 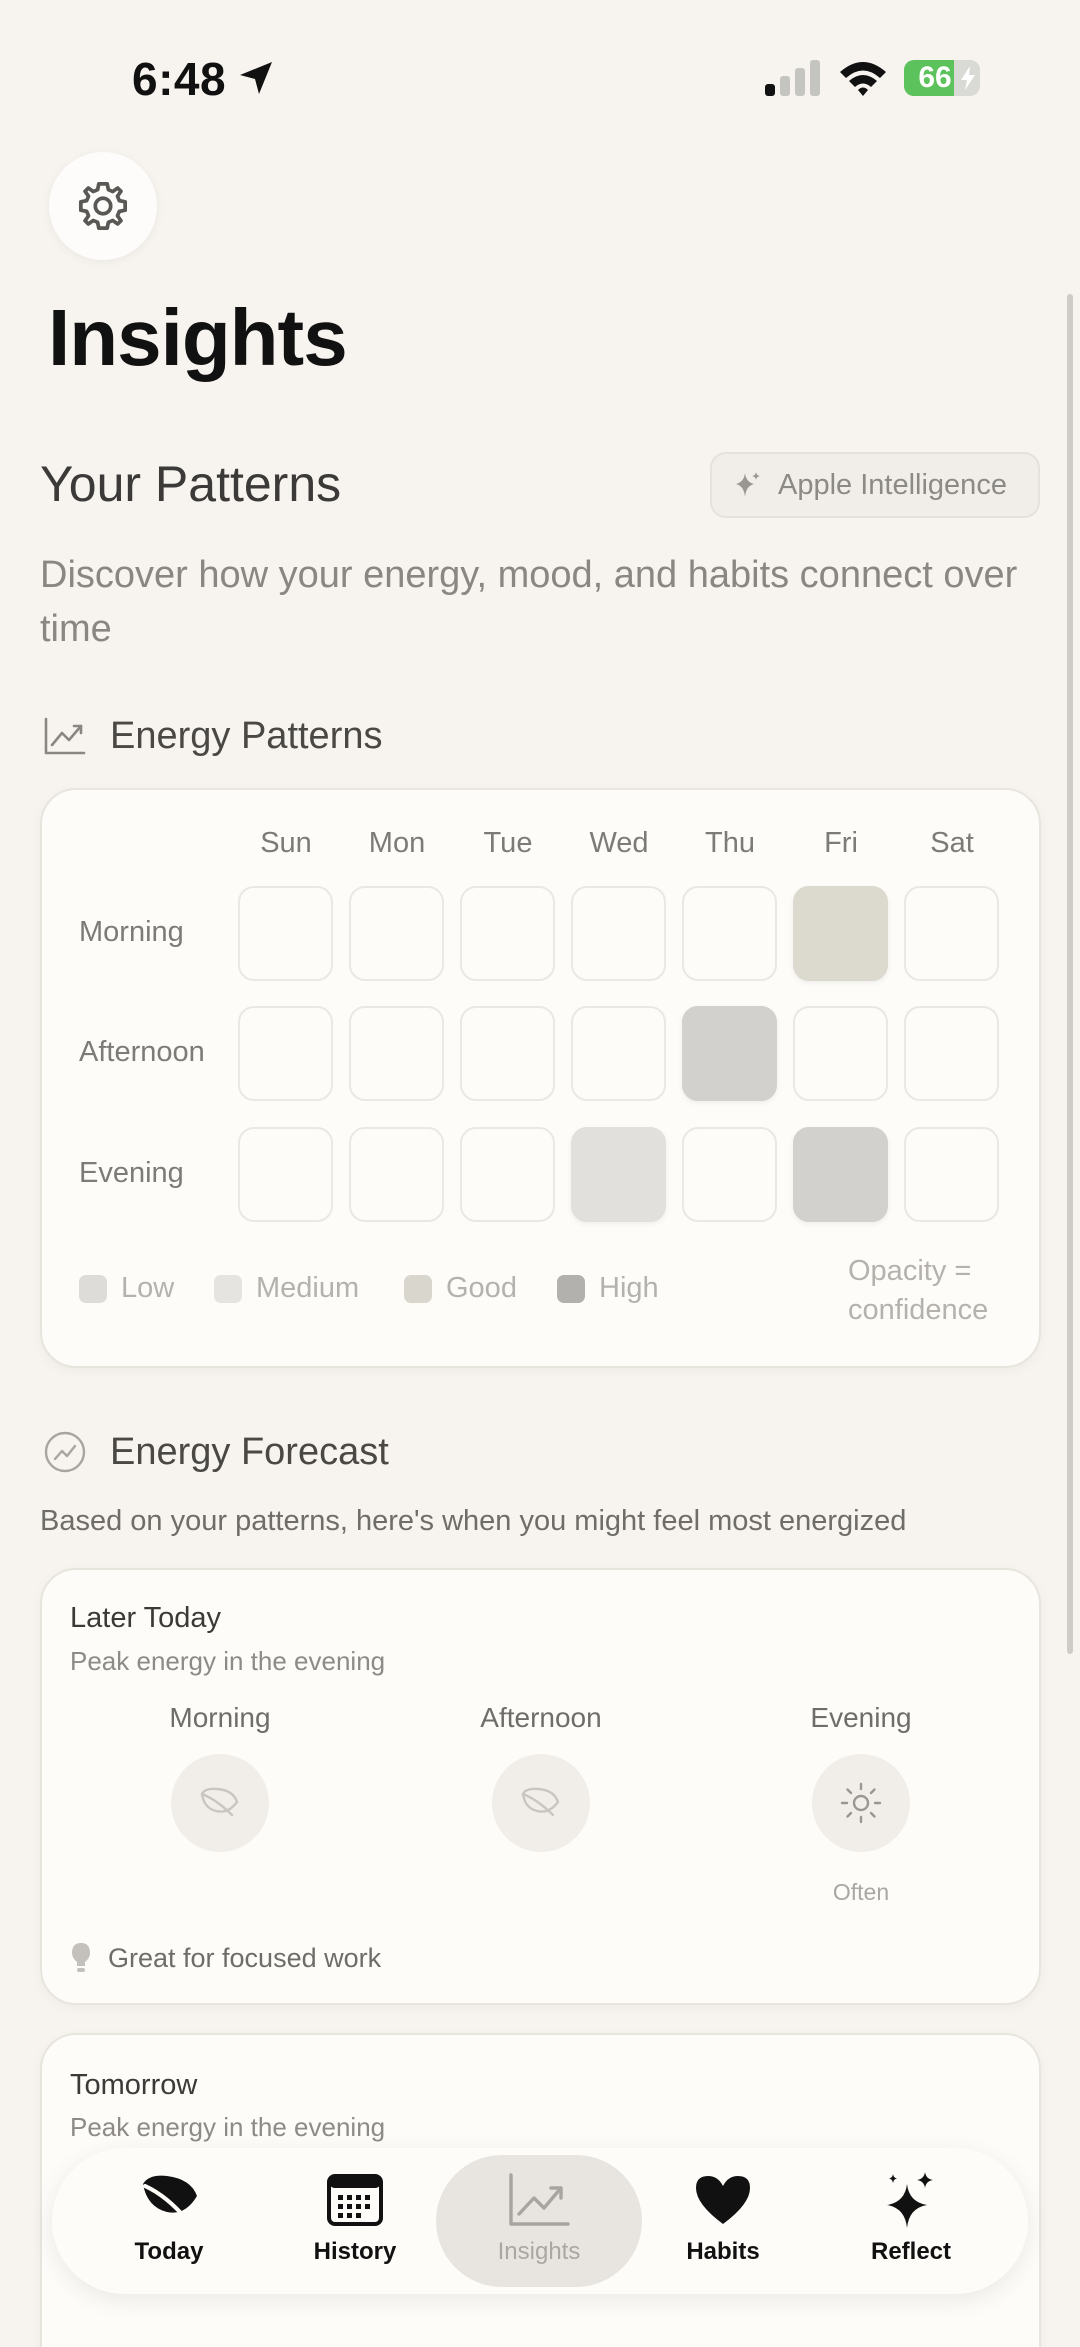 I want to click on heatmap-cell-evening-sat, so click(x=951, y=1174).